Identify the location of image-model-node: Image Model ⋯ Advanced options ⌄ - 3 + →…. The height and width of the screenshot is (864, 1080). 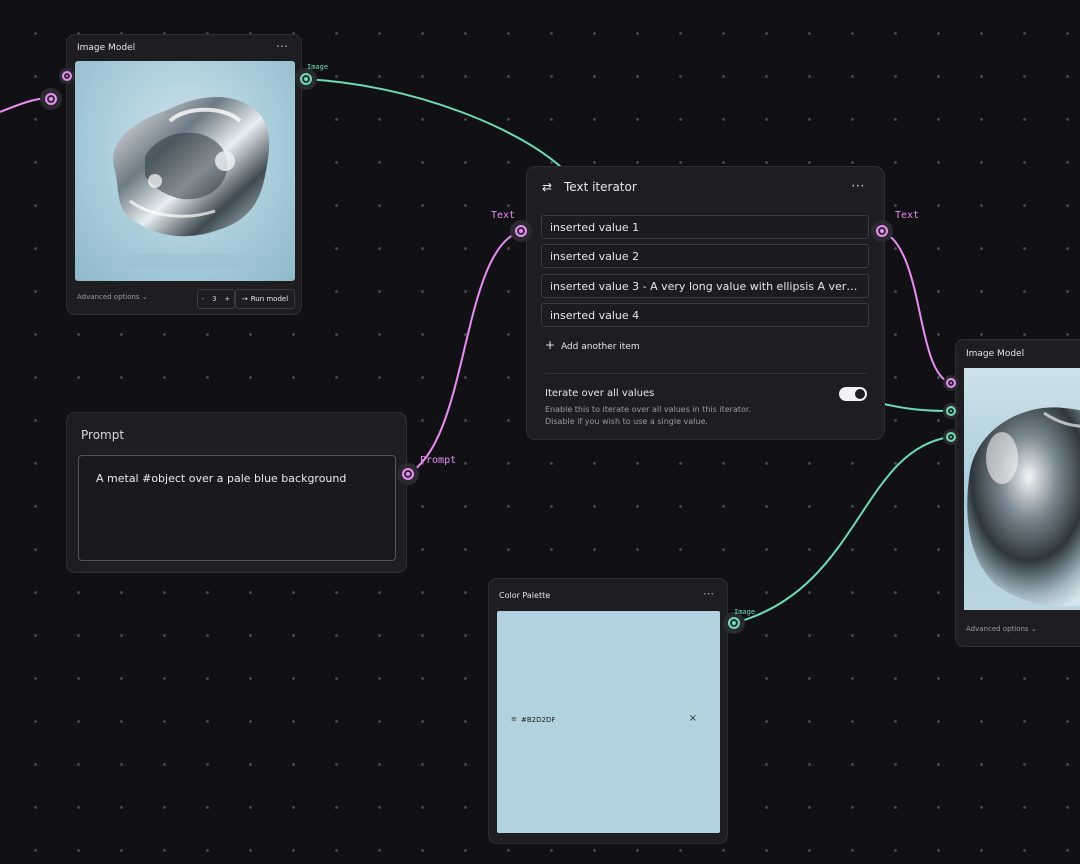
(184, 174).